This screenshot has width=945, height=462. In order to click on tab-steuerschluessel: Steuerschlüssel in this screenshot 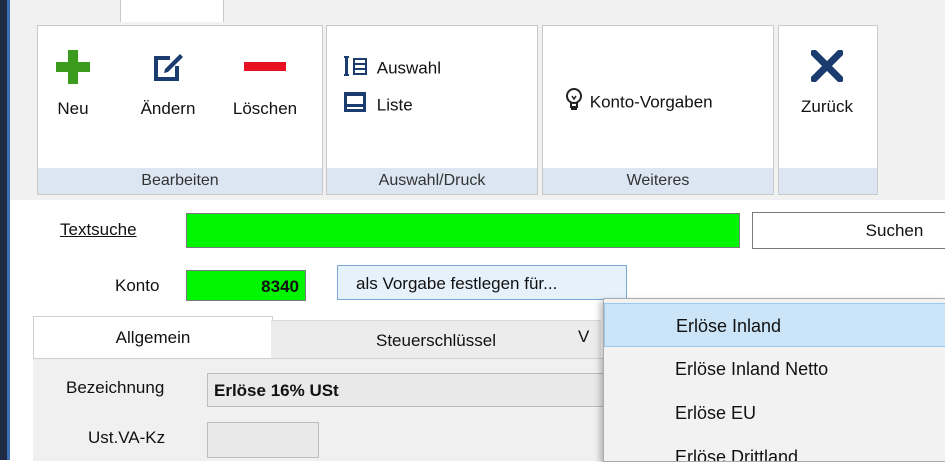, I will do `click(436, 339)`.